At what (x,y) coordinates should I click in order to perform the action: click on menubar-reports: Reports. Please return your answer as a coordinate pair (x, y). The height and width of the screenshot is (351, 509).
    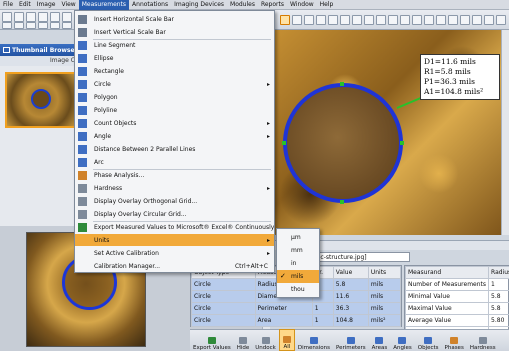
    Looking at the image, I should click on (272, 5).